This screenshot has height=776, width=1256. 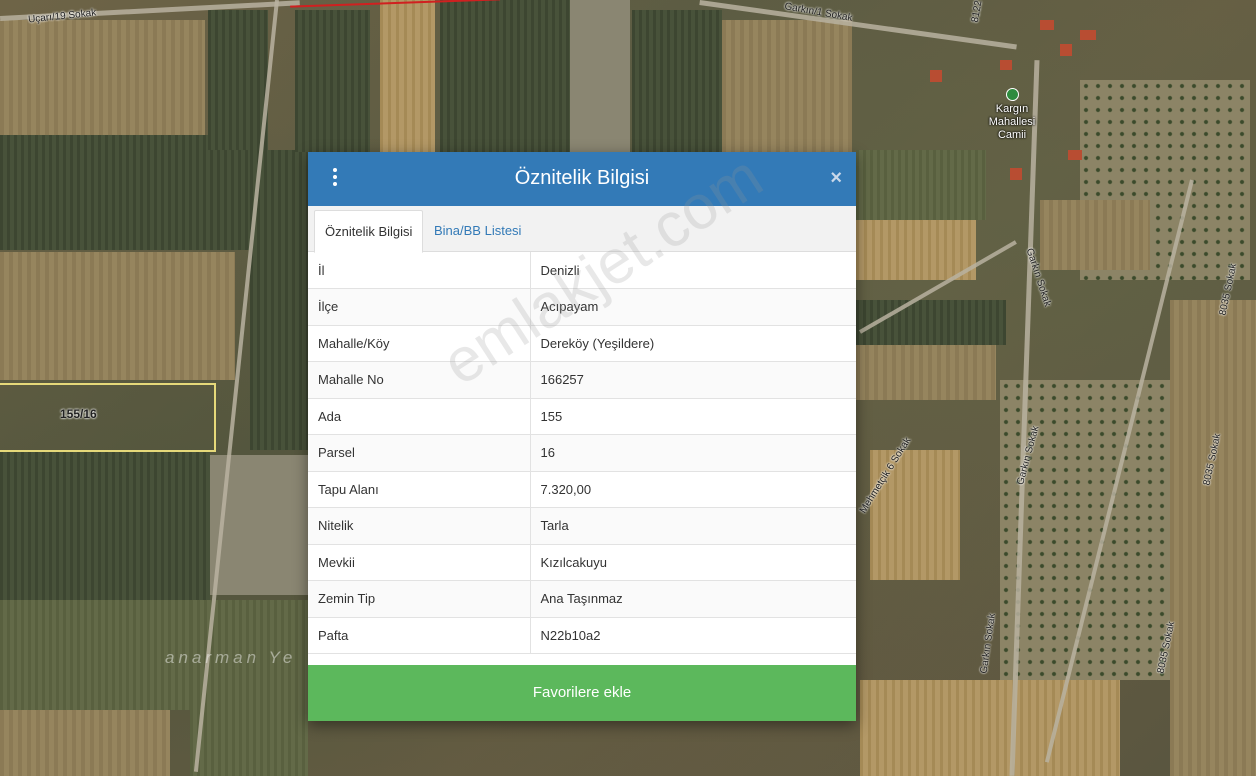 I want to click on attribute-value: 155, so click(x=693, y=416).